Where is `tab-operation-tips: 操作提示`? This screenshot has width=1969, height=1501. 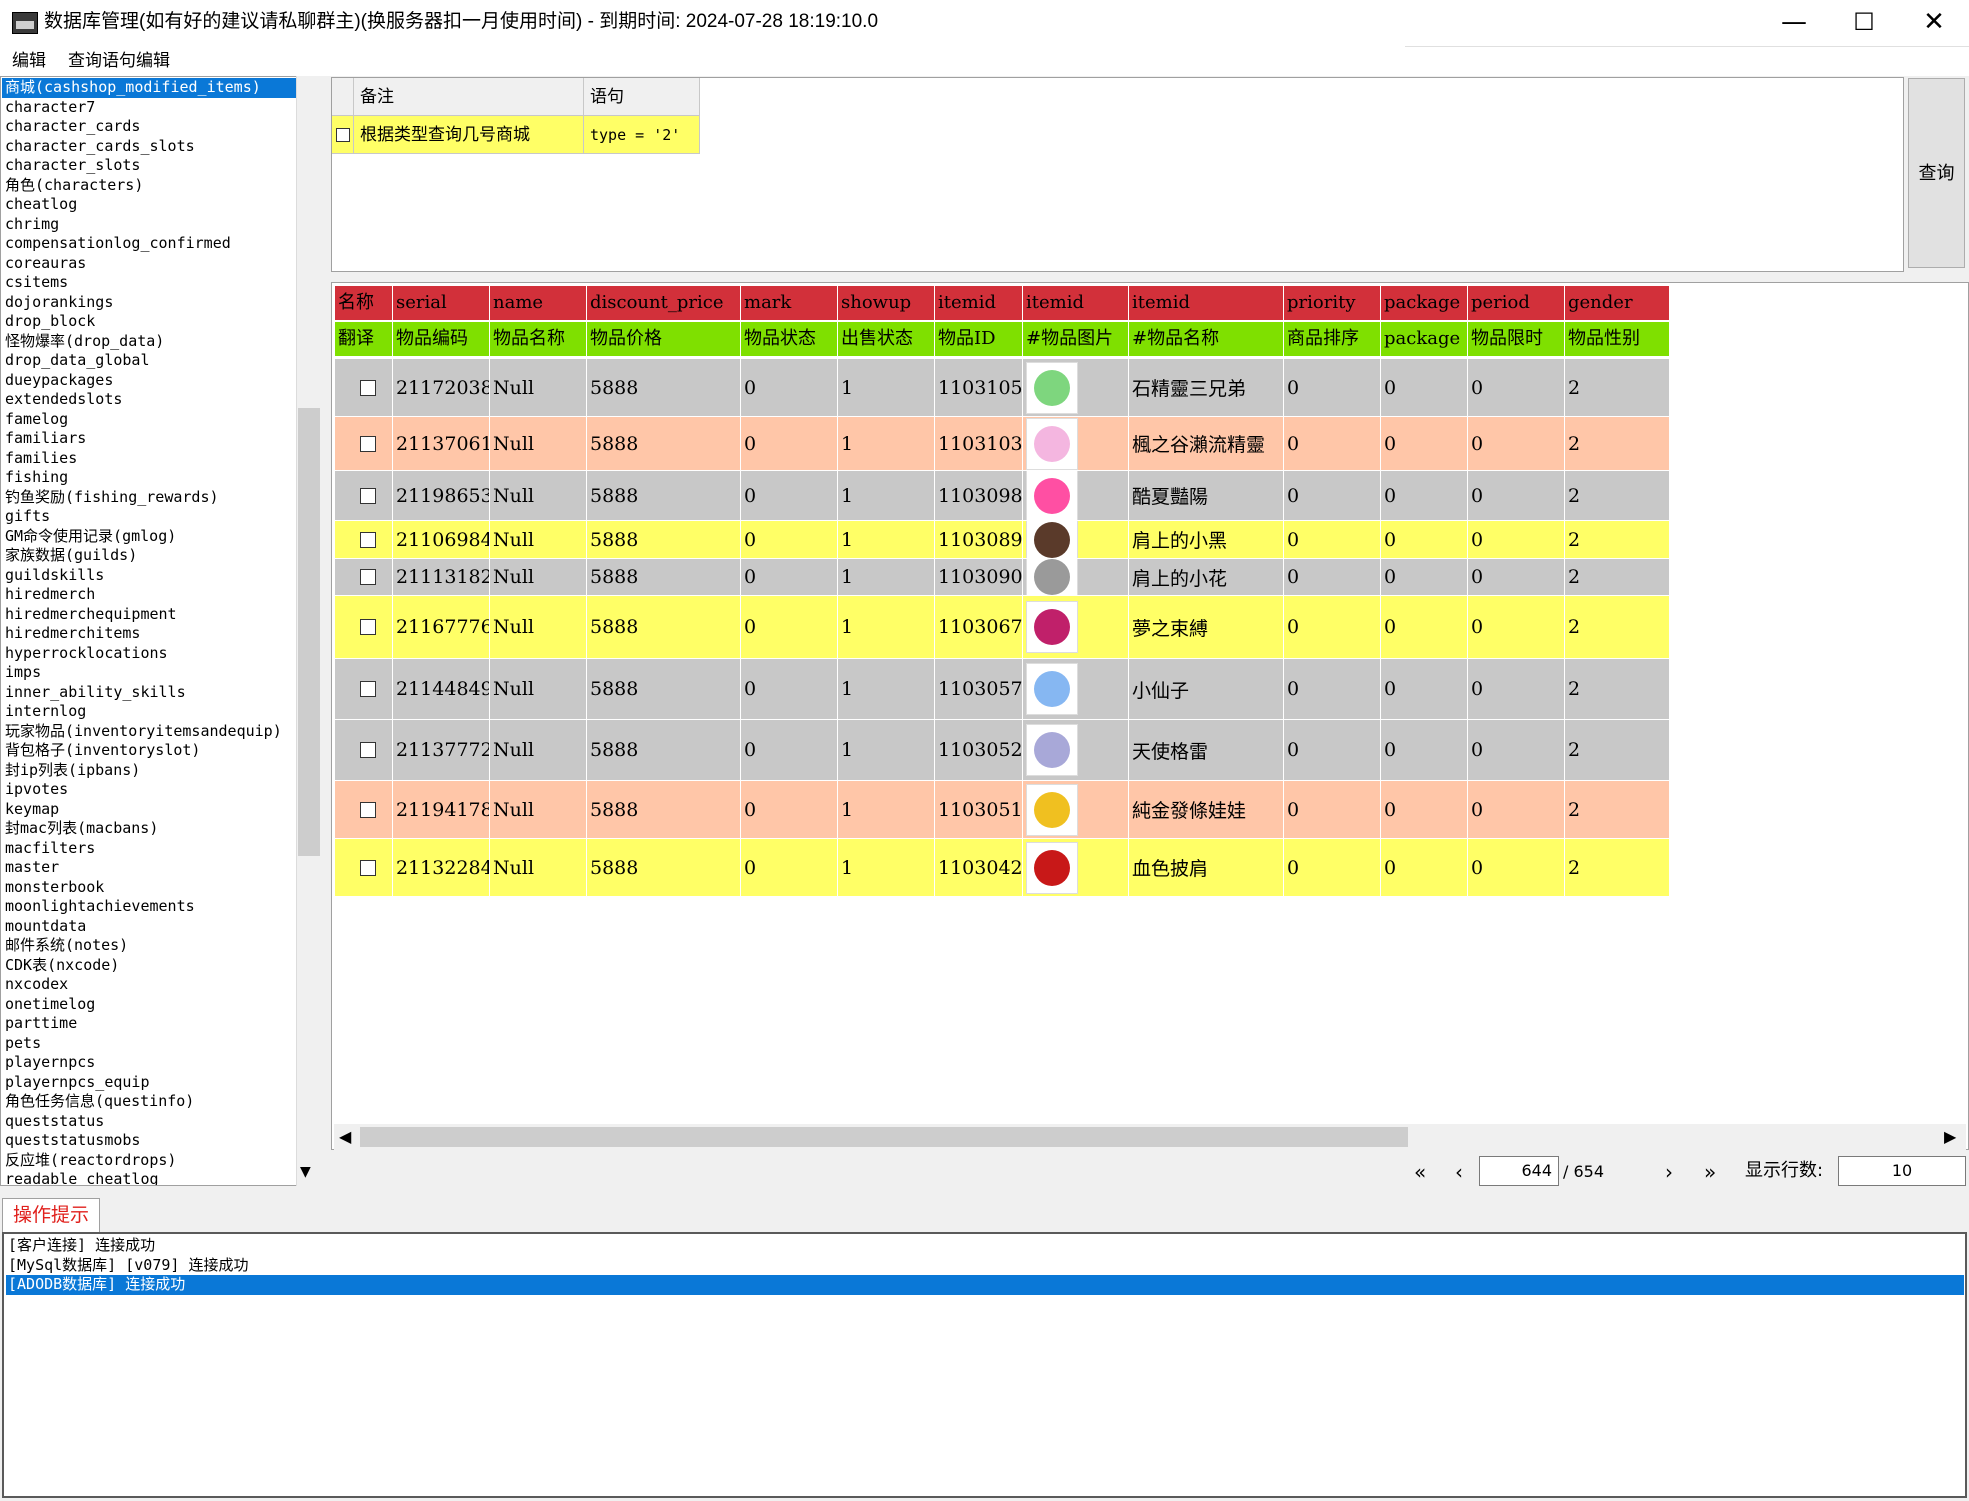 tab-operation-tips: 操作提示 is located at coordinates (51, 1215).